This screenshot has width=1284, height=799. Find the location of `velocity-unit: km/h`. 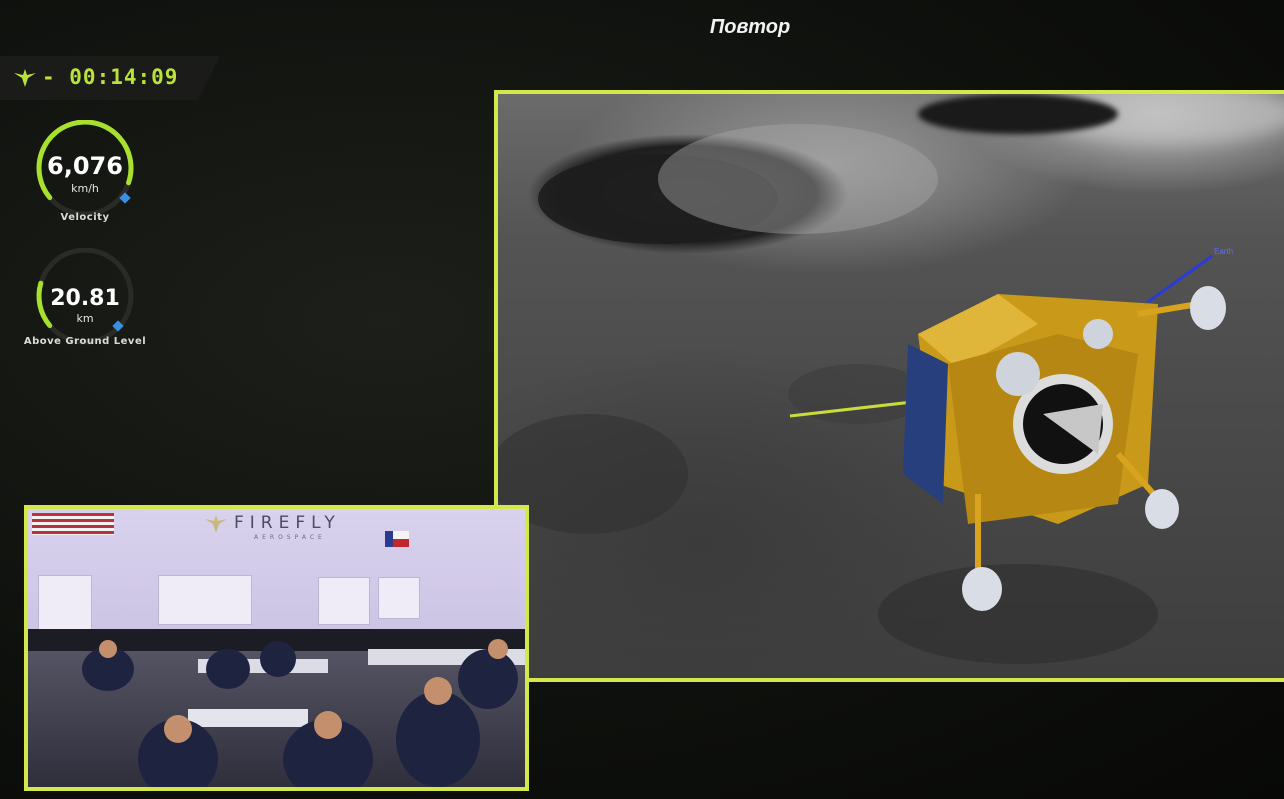

velocity-unit: km/h is located at coordinates (85, 188).